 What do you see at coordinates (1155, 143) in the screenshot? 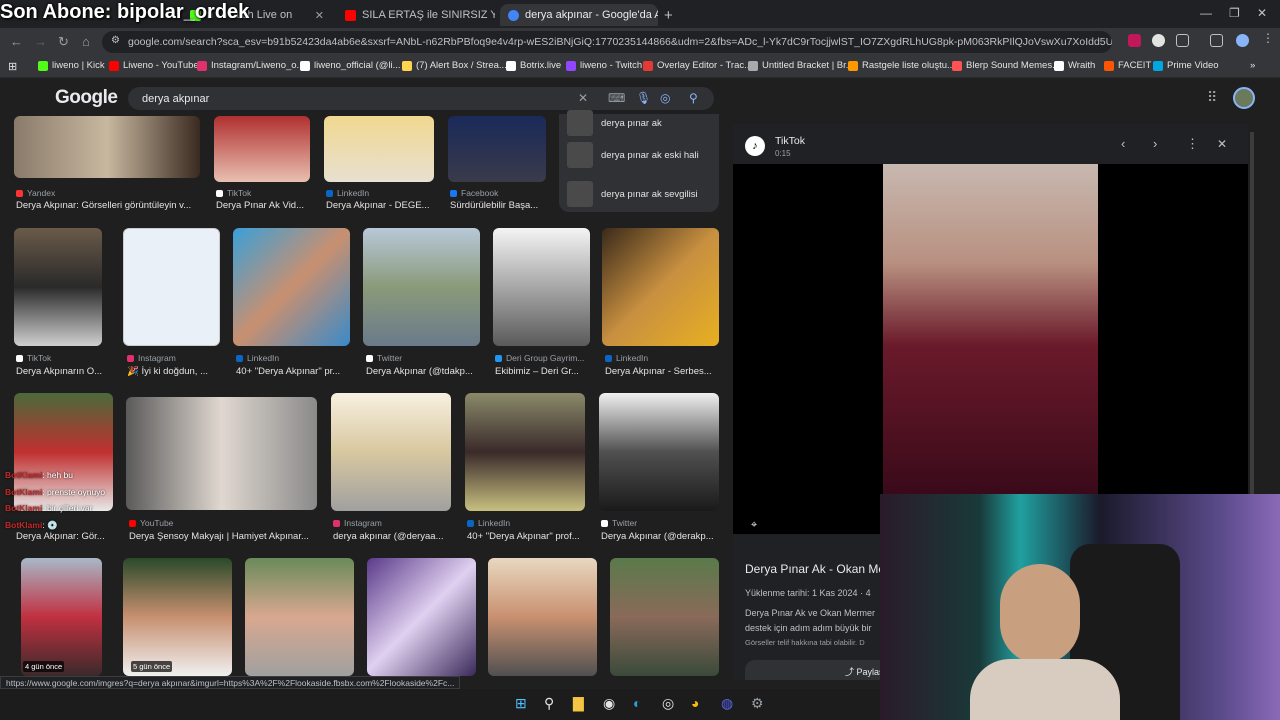
I see `next-icon: ›` at bounding box center [1155, 143].